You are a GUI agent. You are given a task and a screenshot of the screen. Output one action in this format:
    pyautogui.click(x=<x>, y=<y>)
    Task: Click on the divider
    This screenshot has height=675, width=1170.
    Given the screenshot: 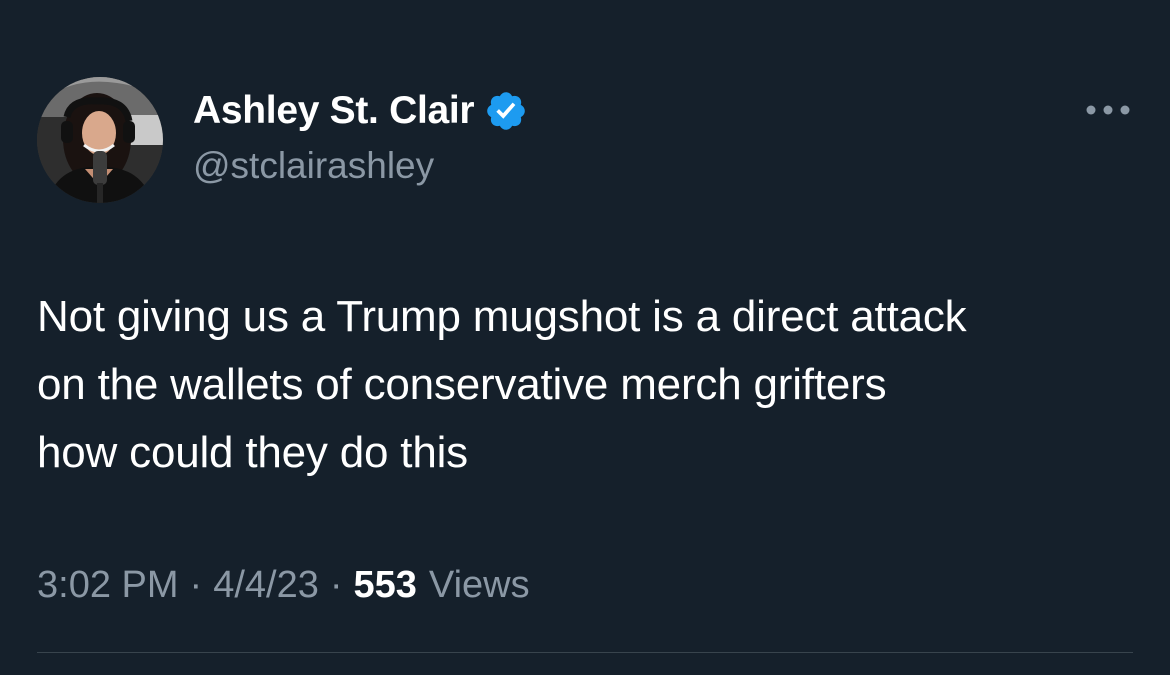 What is the action you would take?
    pyautogui.click(x=585, y=652)
    